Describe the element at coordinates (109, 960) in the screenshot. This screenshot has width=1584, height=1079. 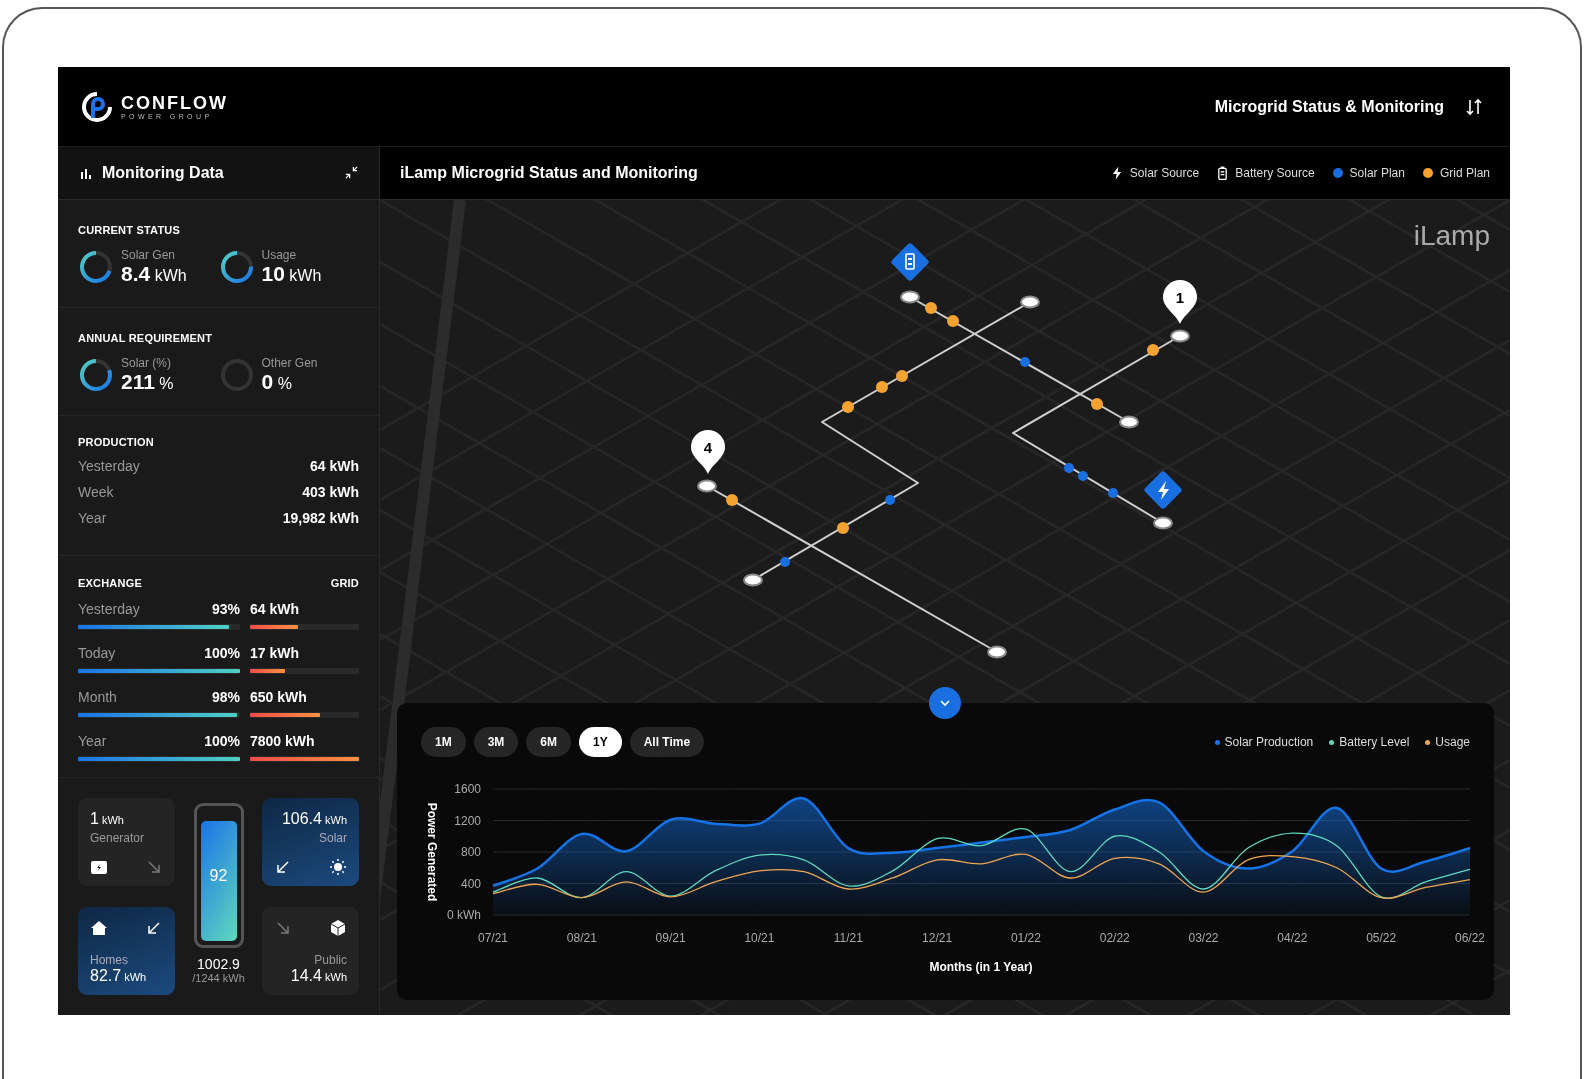
I see `card-label: Homes` at that location.